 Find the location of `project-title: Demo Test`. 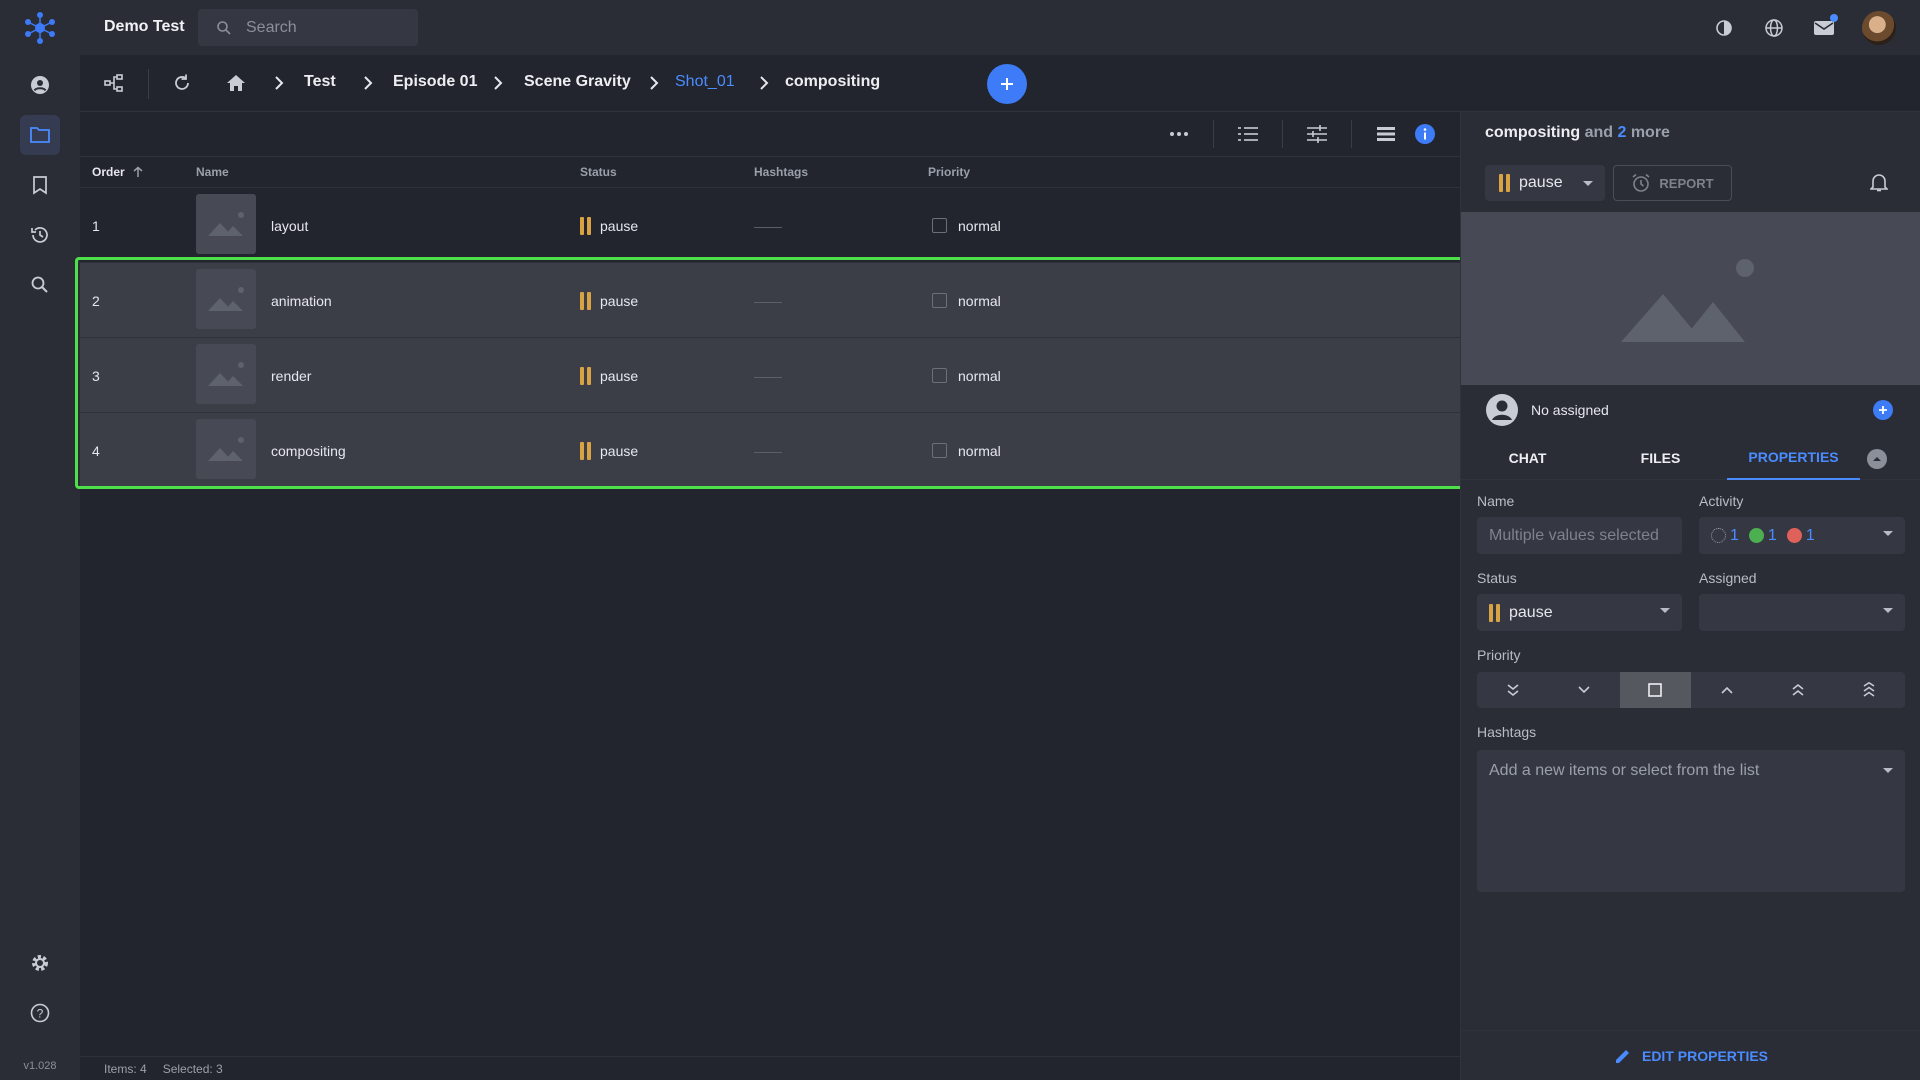

project-title: Demo Test is located at coordinates (144, 27).